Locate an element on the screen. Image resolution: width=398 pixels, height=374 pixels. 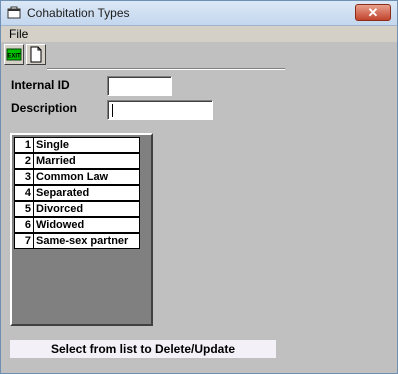
menu-bar: File is located at coordinates (199, 34).